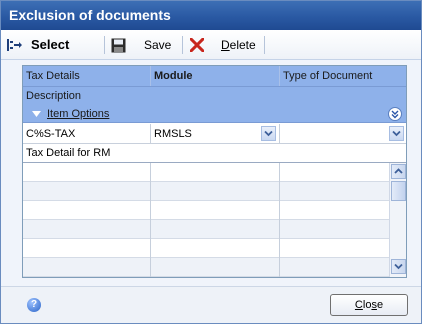 Image resolution: width=422 pixels, height=324 pixels. I want to click on delete-button: Delete, so click(225, 45).